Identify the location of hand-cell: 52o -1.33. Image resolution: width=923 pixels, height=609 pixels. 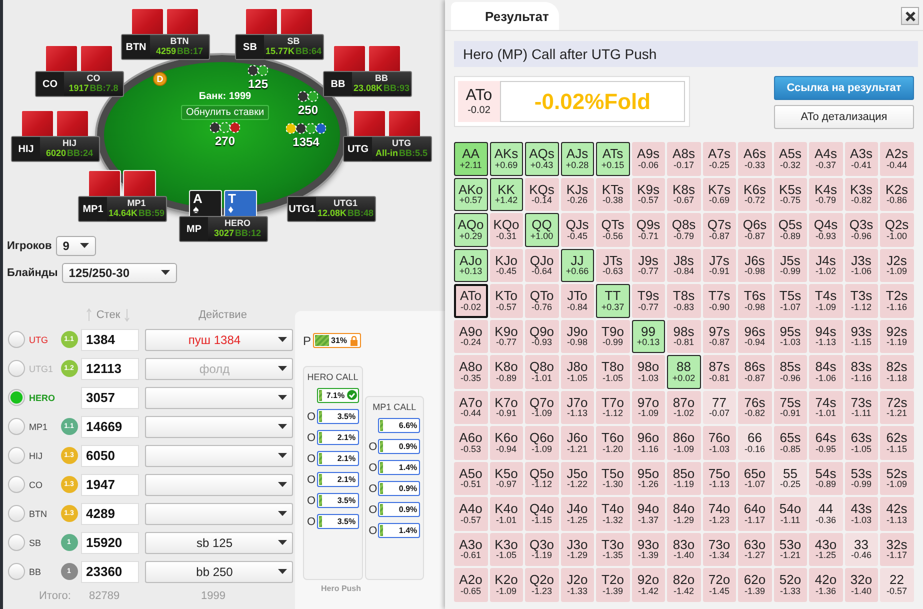
(790, 585).